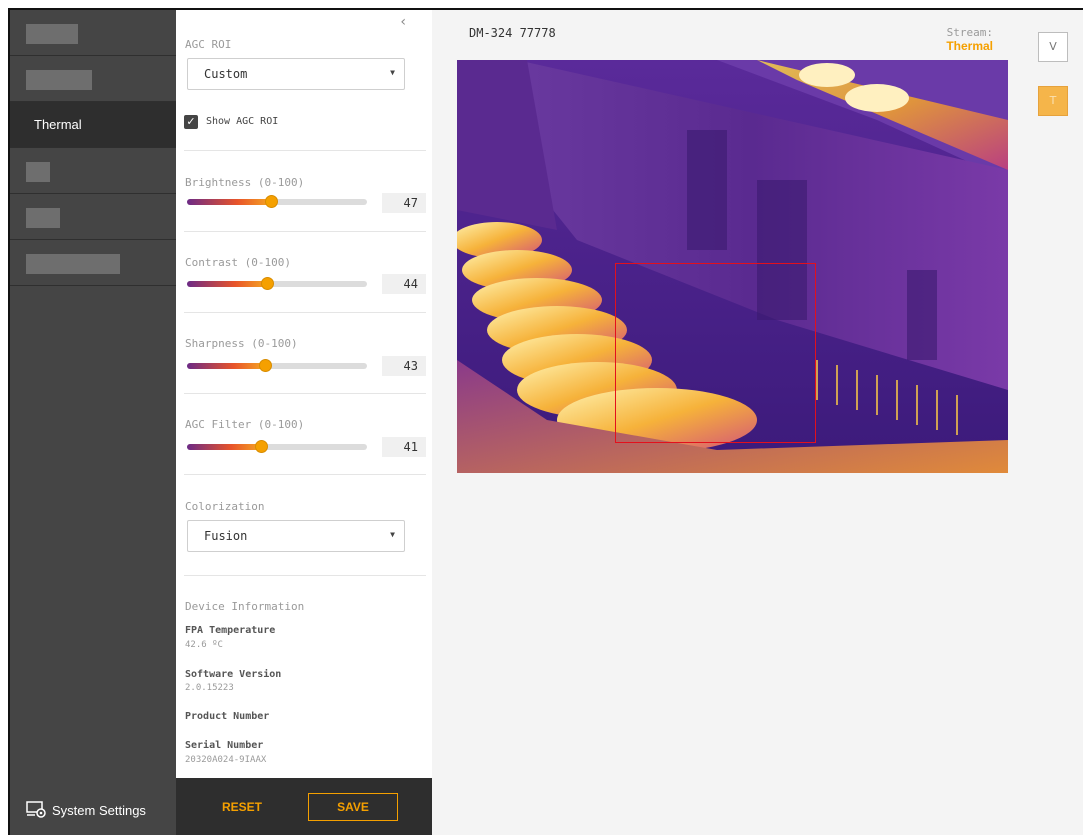 The image size is (1083, 835). What do you see at coordinates (241, 343) in the screenshot?
I see `sharpness-label: Sharpness (0-100)` at bounding box center [241, 343].